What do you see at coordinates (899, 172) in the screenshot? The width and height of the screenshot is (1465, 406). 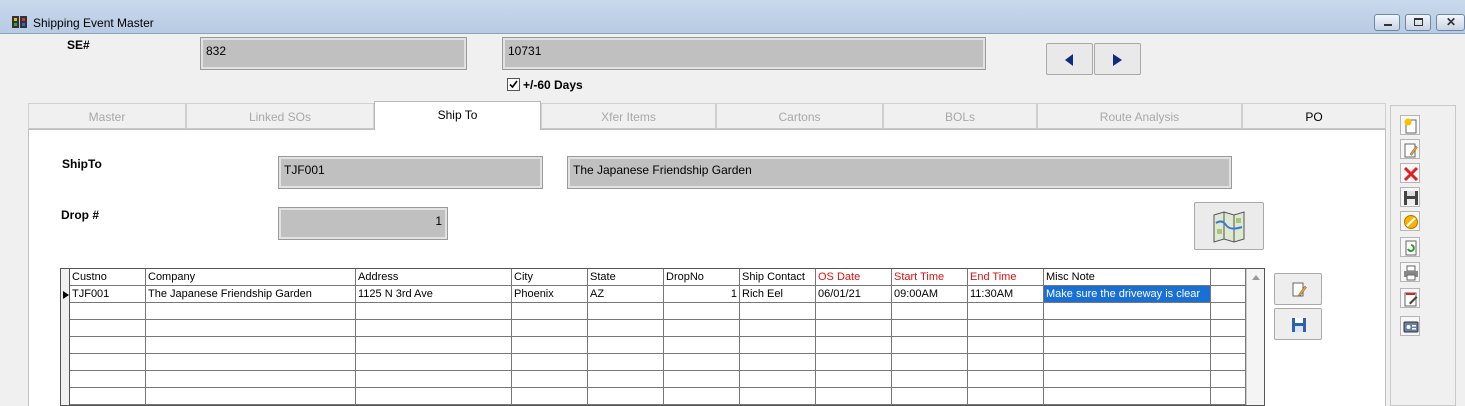 I see `shipto-name-field: The Japanese Friendship Garden` at bounding box center [899, 172].